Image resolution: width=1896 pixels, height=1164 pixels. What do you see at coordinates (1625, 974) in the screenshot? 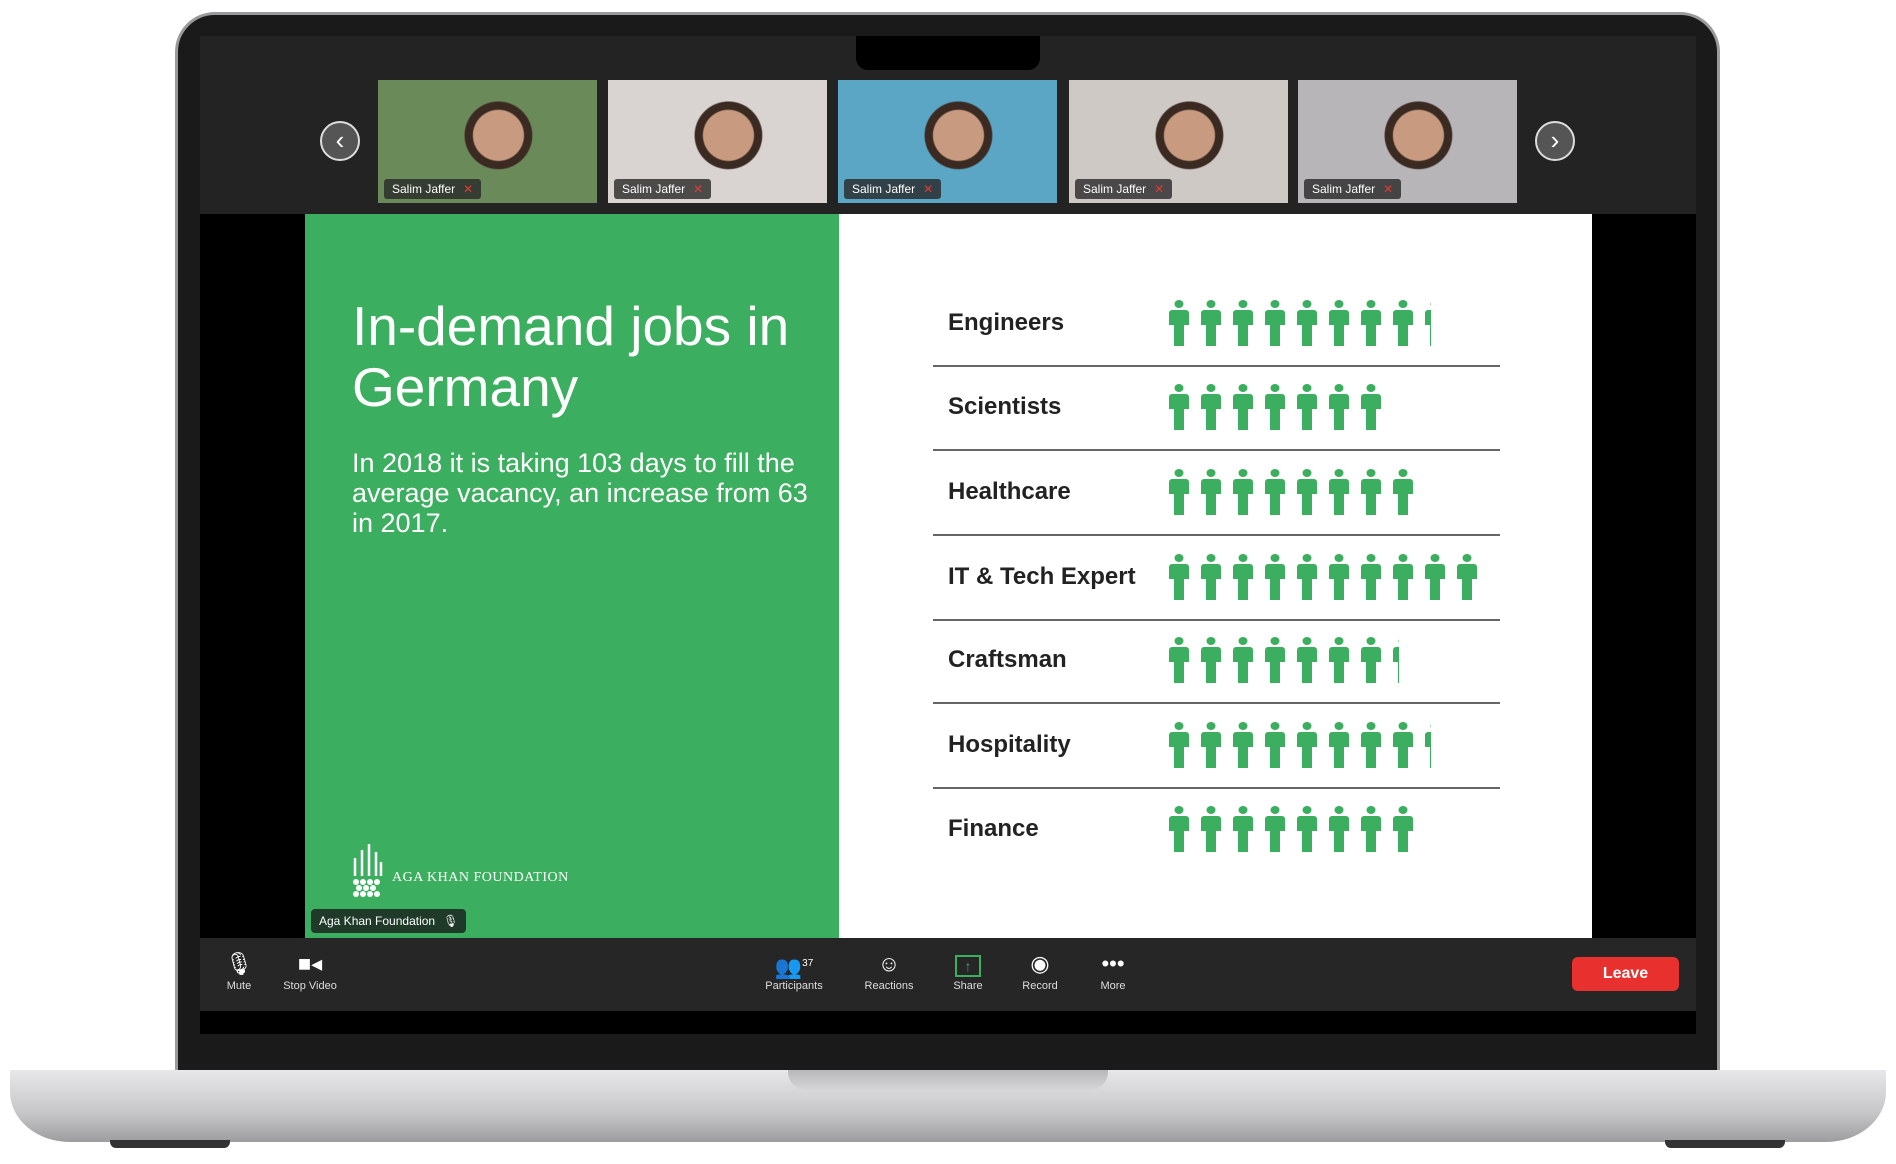
I see `leave-button: Leave` at bounding box center [1625, 974].